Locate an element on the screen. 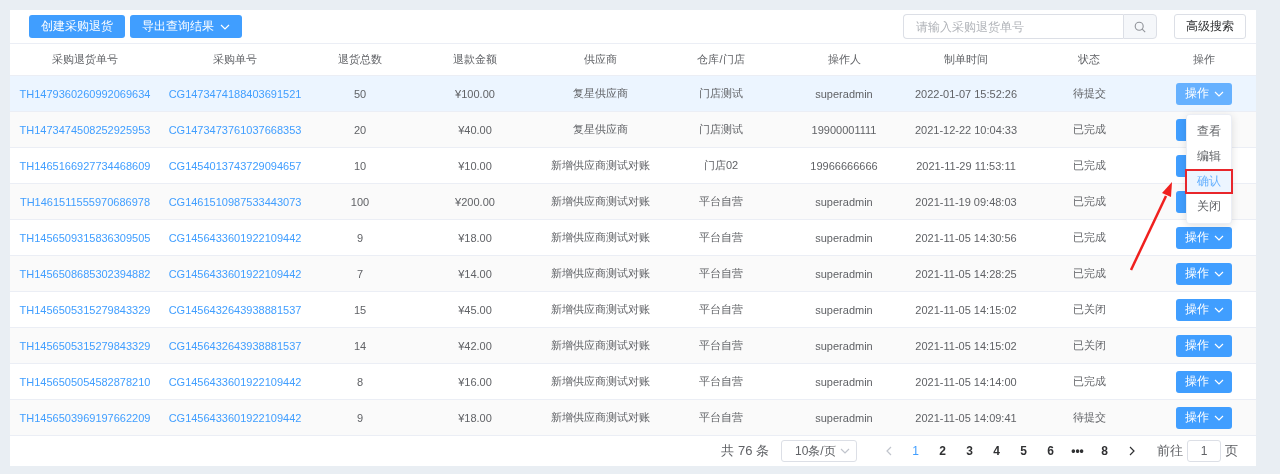 The image size is (1280, 474). return-number-link: TH1465166927734468609 is located at coordinates (85, 165).